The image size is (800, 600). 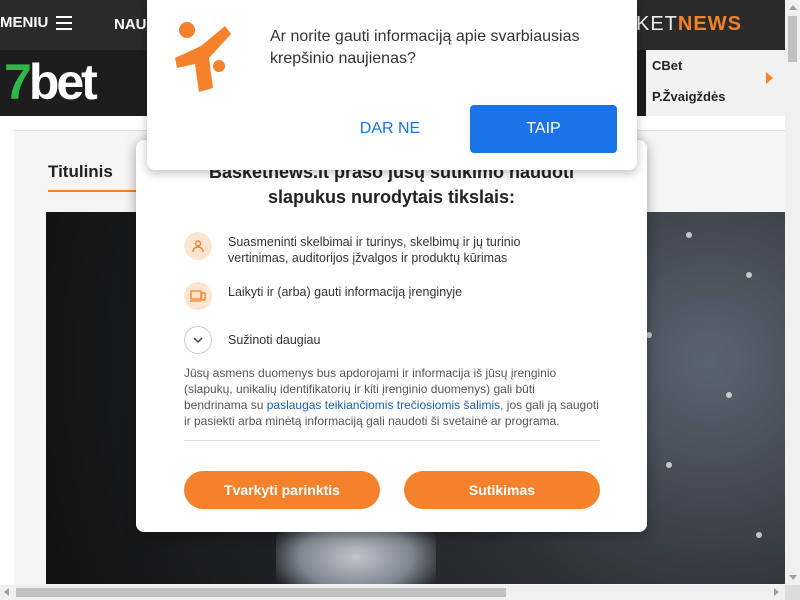 I want to click on scroll-up-arrow-icon, so click(x=793, y=7).